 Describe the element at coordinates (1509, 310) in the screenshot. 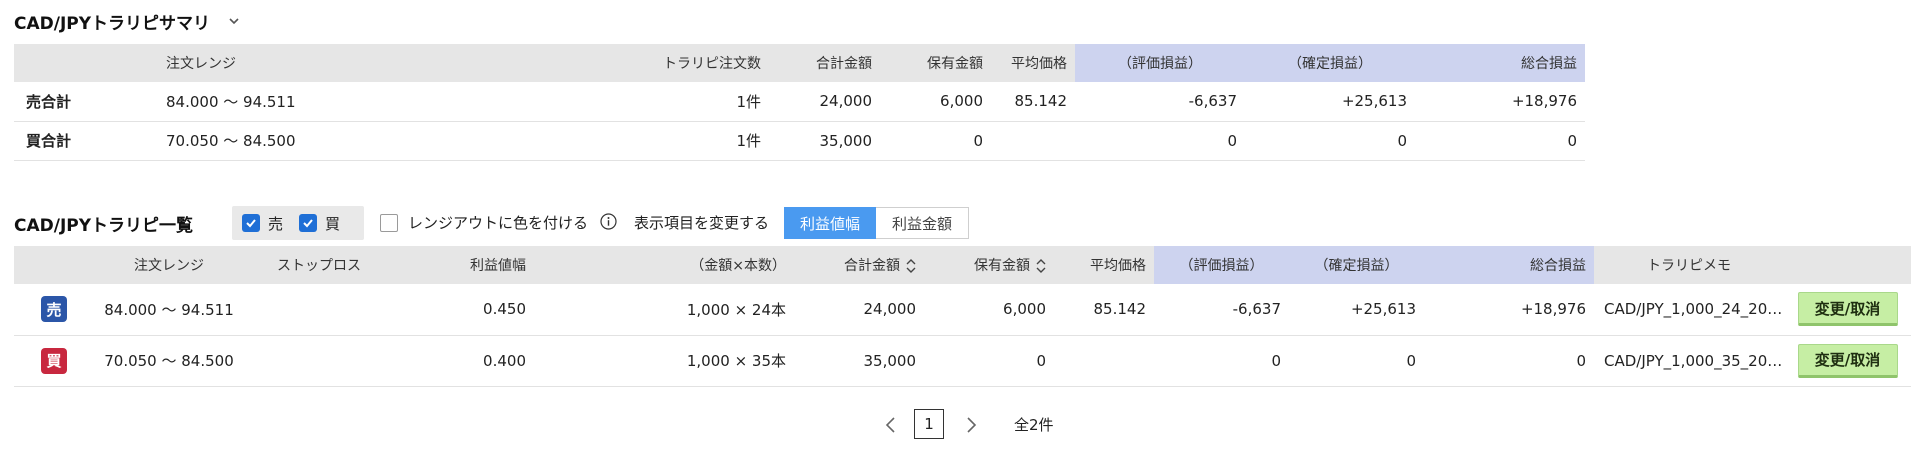

I see `list-sell-total-pl: +18,976` at that location.